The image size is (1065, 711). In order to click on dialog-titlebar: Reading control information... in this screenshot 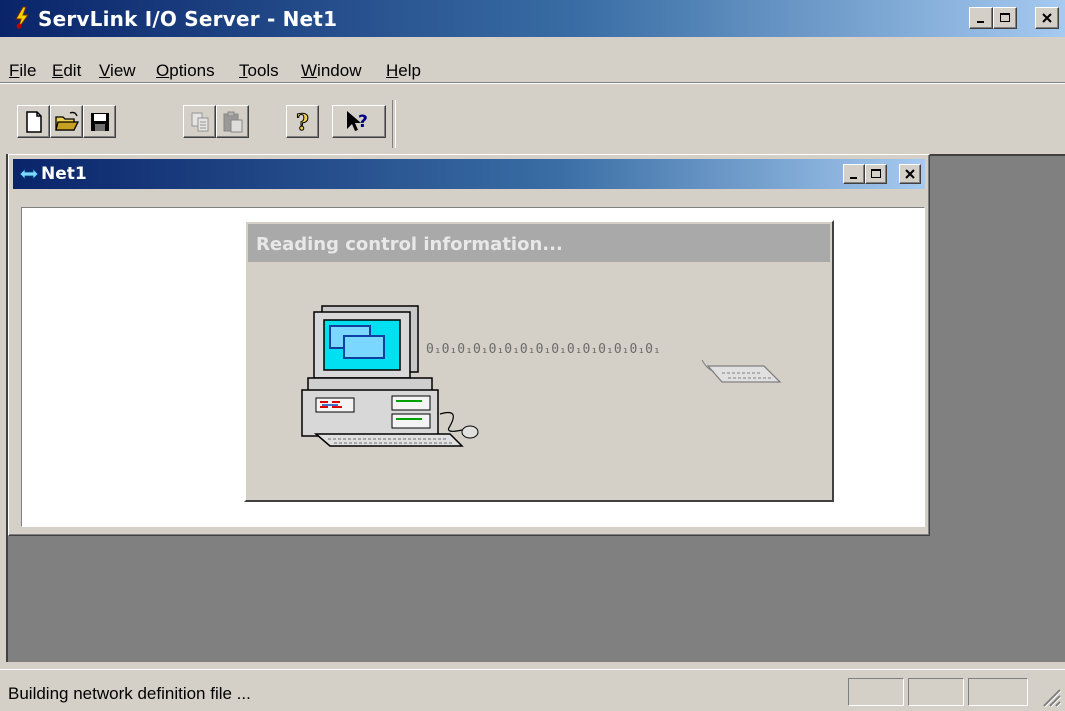, I will do `click(539, 243)`.